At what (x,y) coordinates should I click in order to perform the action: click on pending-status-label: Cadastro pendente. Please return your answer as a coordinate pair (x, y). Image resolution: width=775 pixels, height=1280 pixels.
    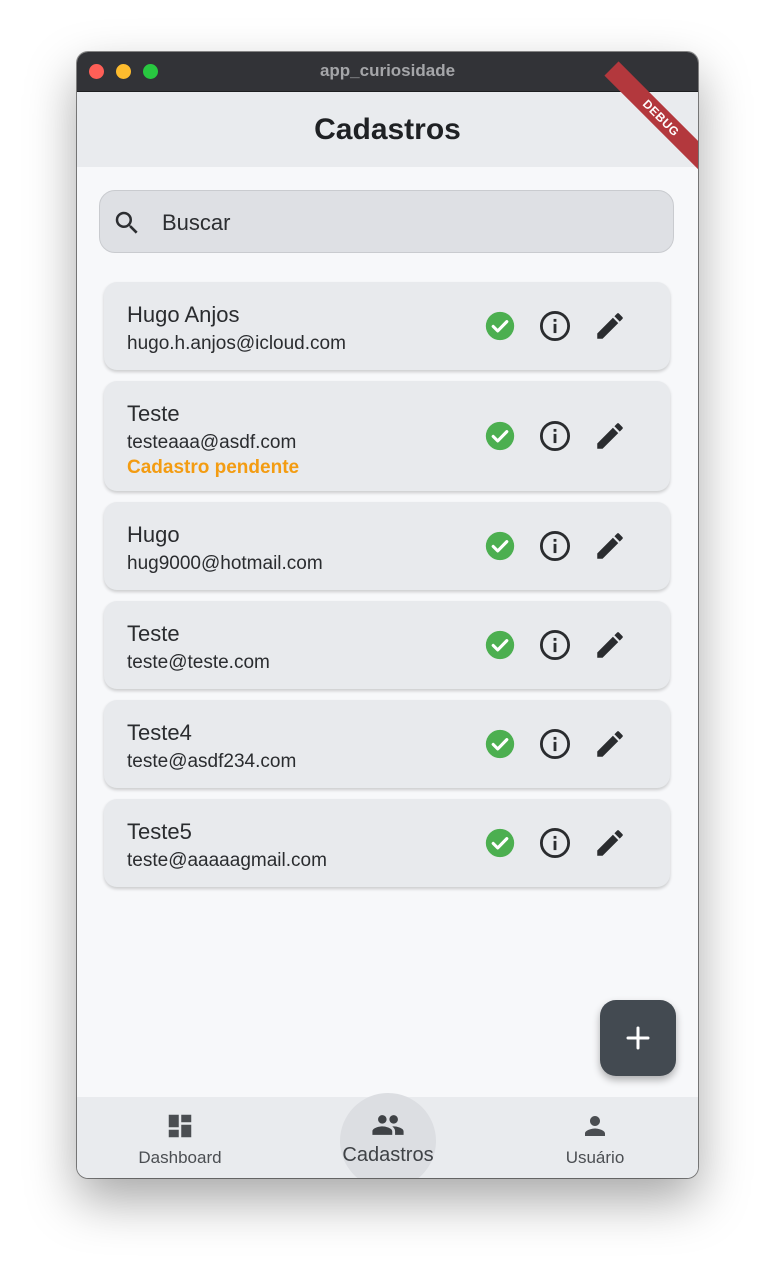
    Looking at the image, I should click on (213, 467).